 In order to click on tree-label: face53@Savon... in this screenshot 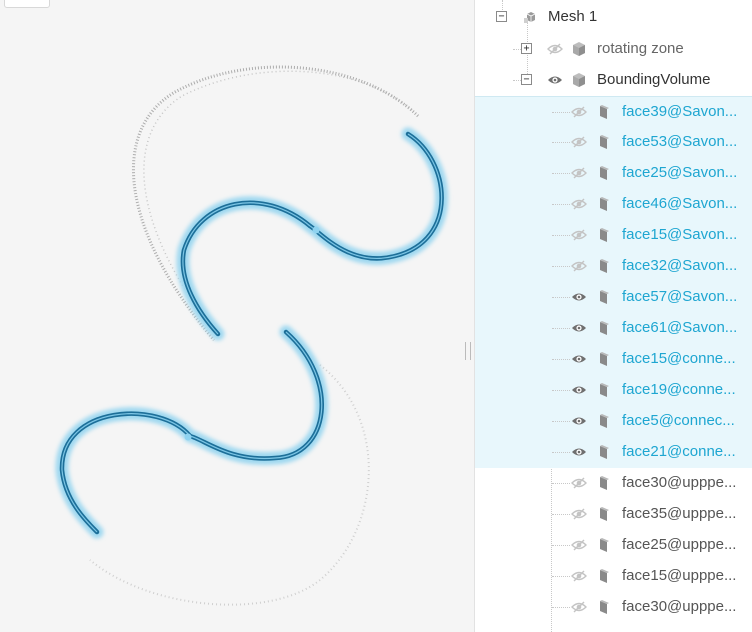, I will do `click(680, 141)`.